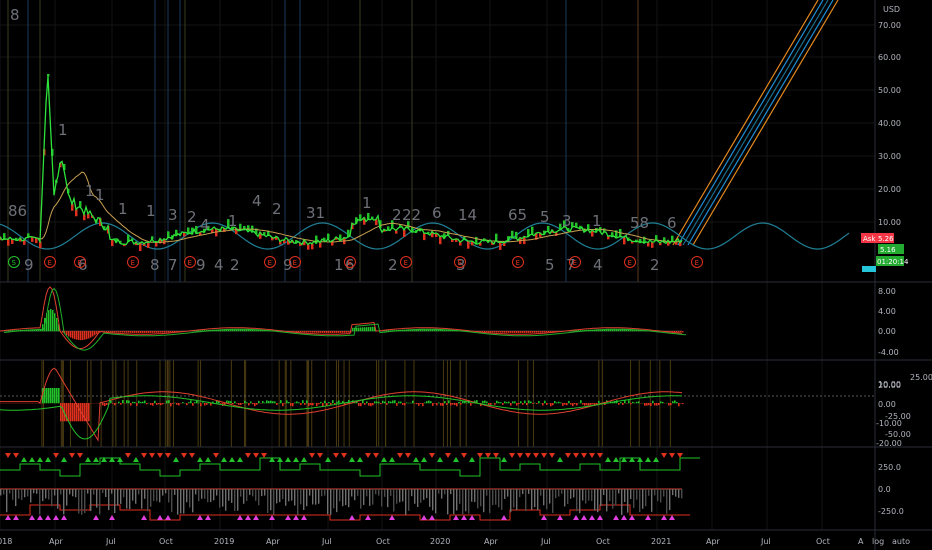 The width and height of the screenshot is (932, 550). What do you see at coordinates (6, 541) in the screenshot?
I see `time-axis-label: 2018` at bounding box center [6, 541].